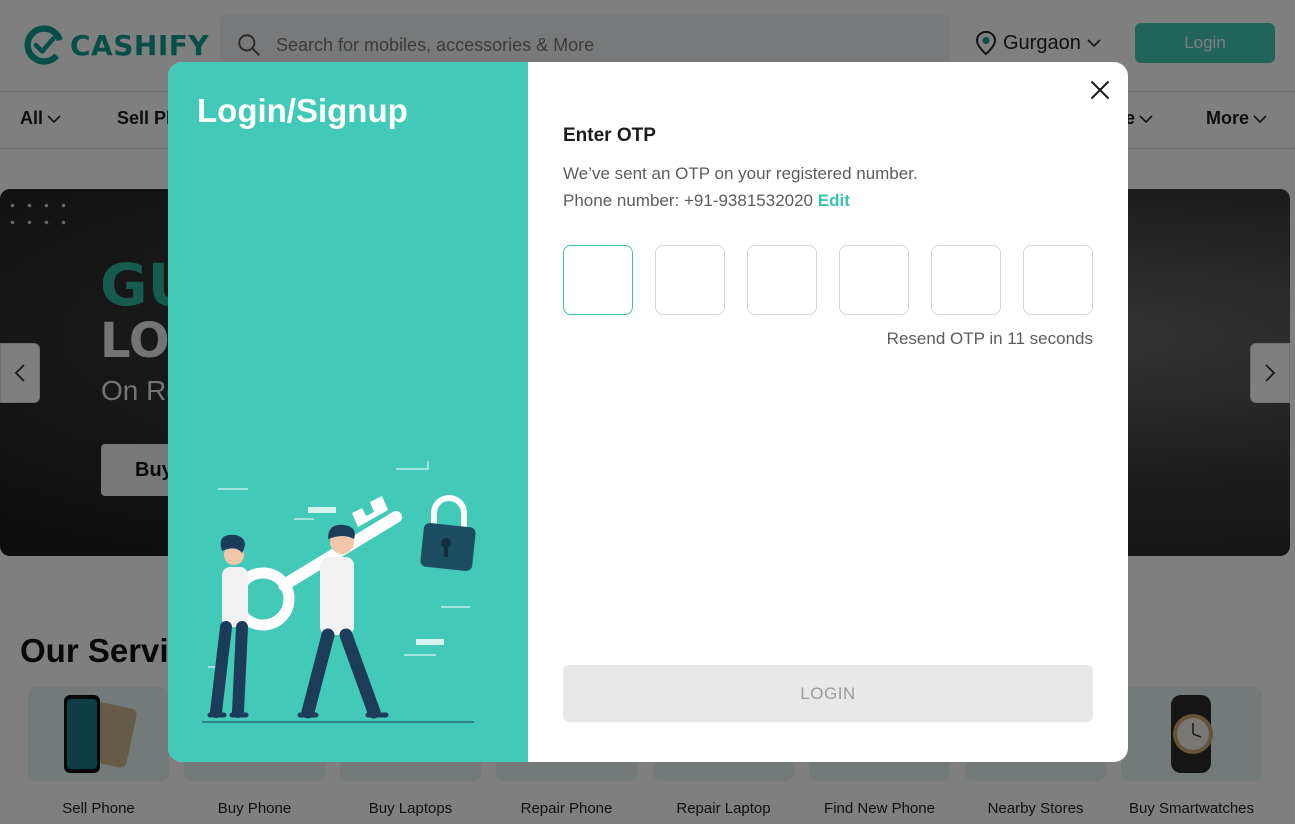  Describe the element at coordinates (609, 135) in the screenshot. I see `otp-title: Enter OTP` at that location.